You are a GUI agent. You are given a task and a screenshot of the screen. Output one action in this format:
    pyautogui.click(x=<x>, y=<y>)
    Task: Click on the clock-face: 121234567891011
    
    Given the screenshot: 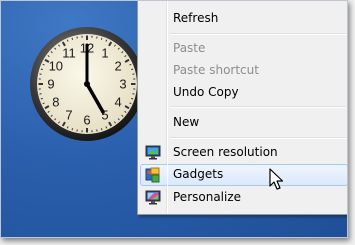 What is the action you would take?
    pyautogui.click(x=87, y=84)
    